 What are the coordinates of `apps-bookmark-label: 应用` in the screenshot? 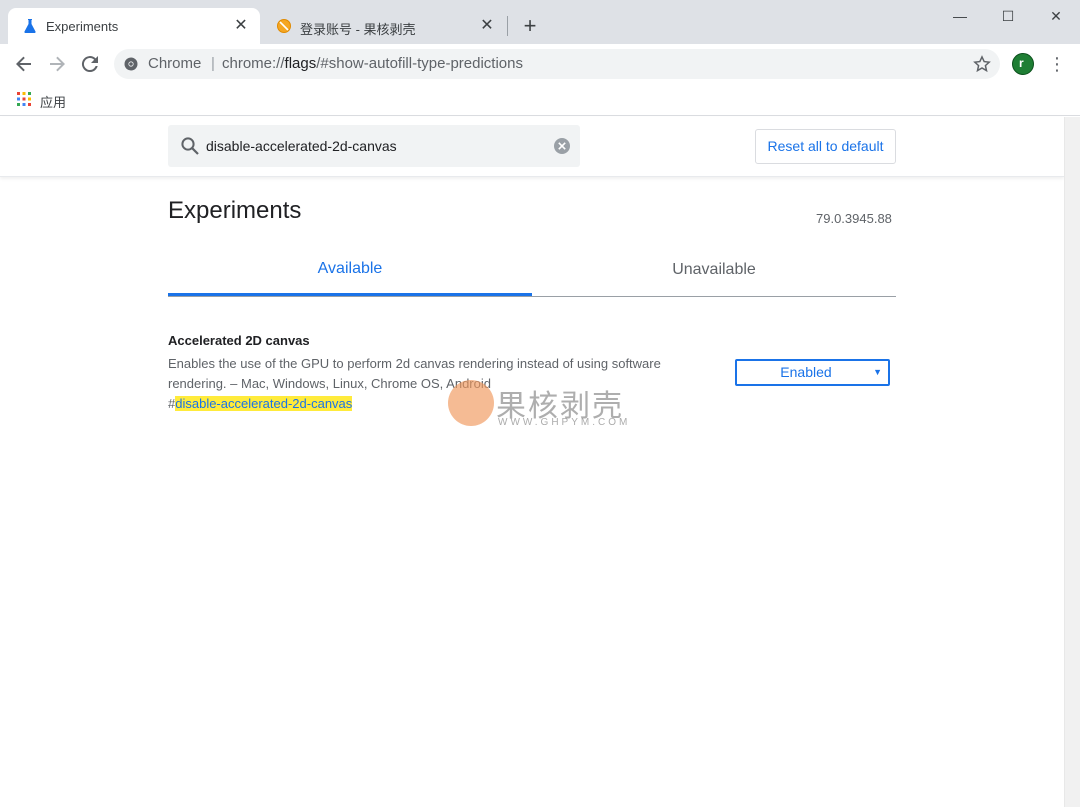 It's located at (53, 101).